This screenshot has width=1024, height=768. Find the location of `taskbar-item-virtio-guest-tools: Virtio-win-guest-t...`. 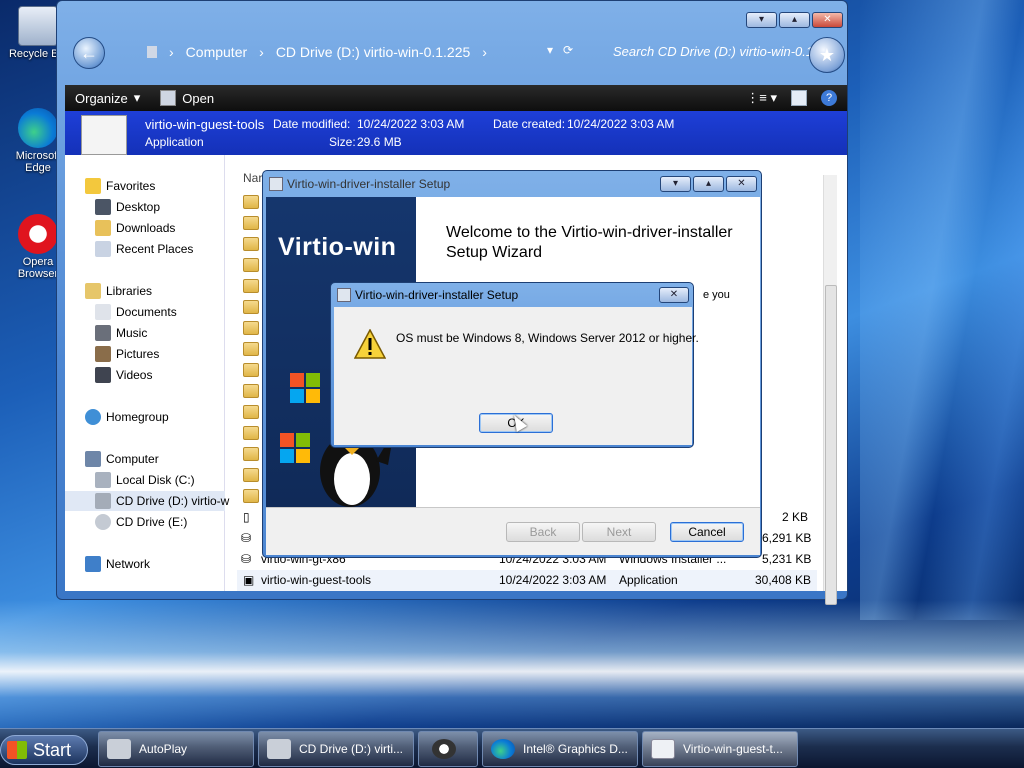

taskbar-item-virtio-guest-tools: Virtio-win-guest-t... is located at coordinates (720, 749).